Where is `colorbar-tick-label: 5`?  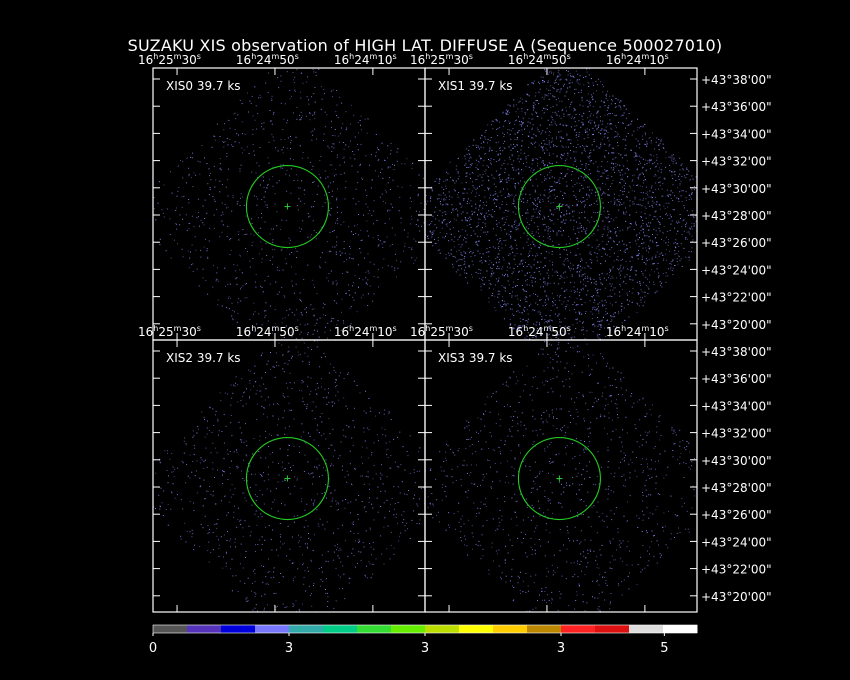 colorbar-tick-label: 5 is located at coordinates (664, 648).